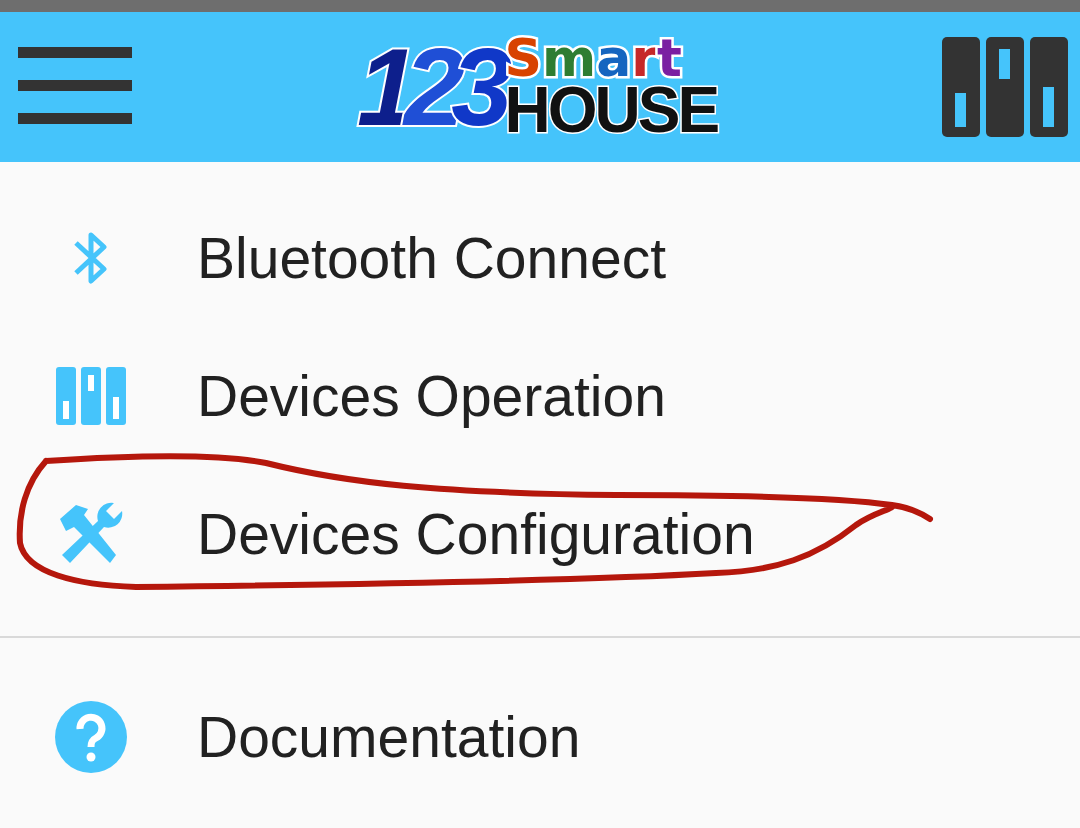  What do you see at coordinates (91, 737) in the screenshot?
I see `help-icon` at bounding box center [91, 737].